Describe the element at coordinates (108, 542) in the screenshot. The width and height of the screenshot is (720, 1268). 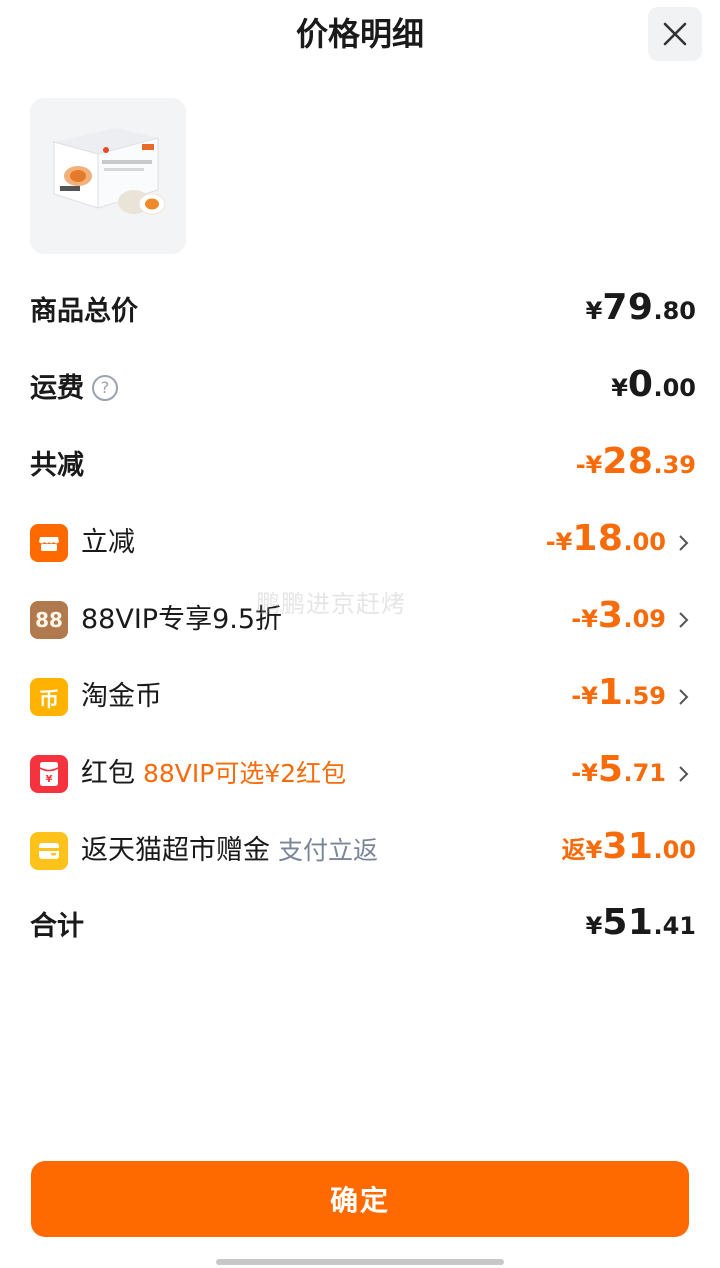
I see `instant-discount-label: 立减` at that location.